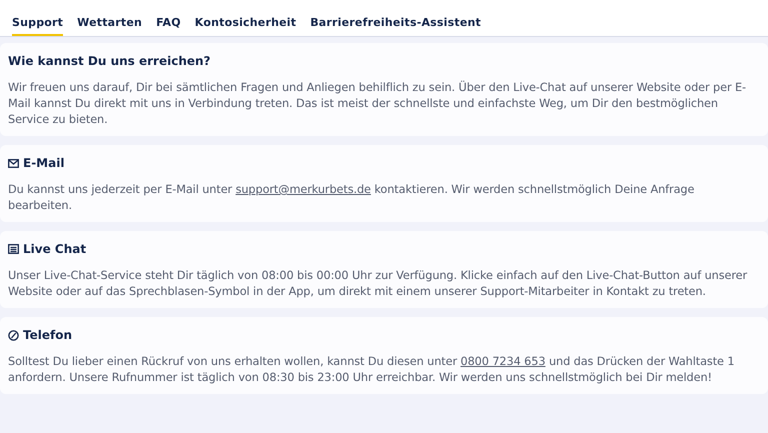  What do you see at coordinates (13, 163) in the screenshot?
I see `envelope-icon` at bounding box center [13, 163].